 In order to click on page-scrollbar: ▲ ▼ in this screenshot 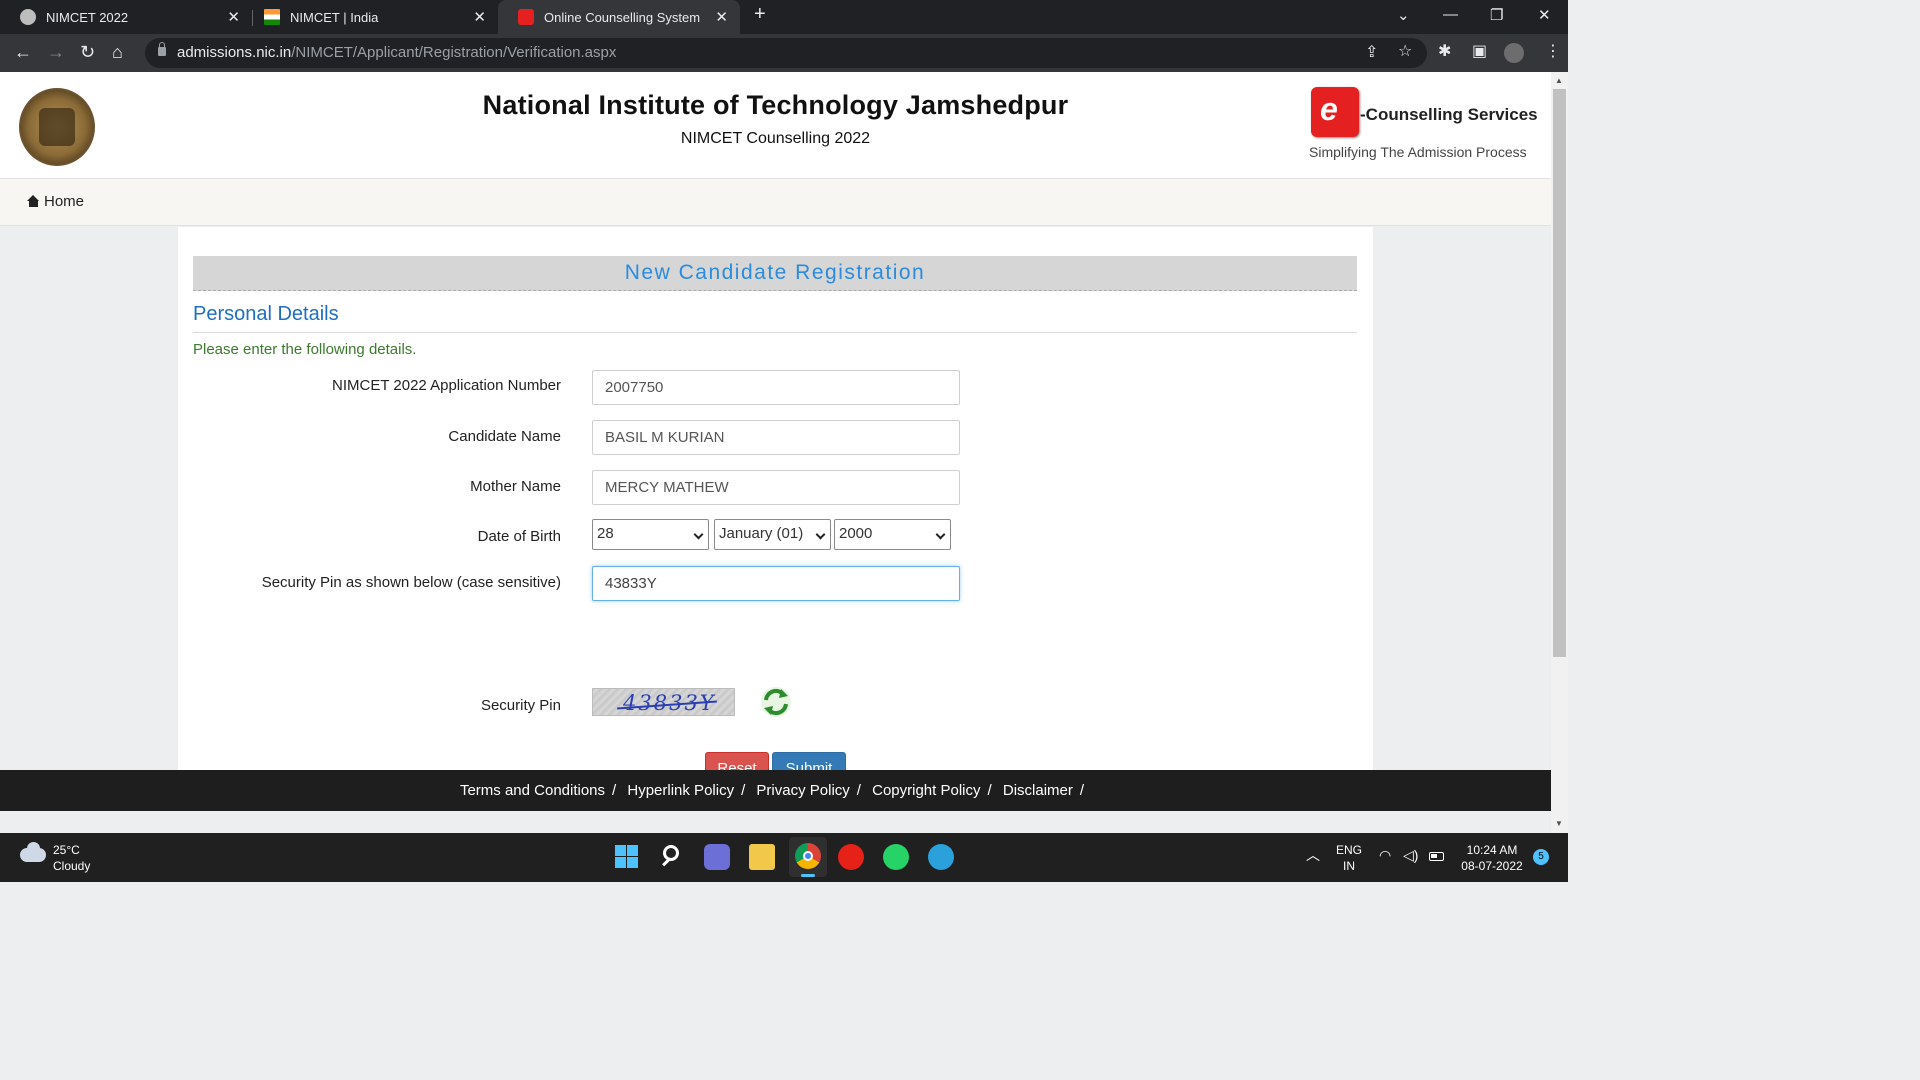, I will do `click(1559, 452)`.